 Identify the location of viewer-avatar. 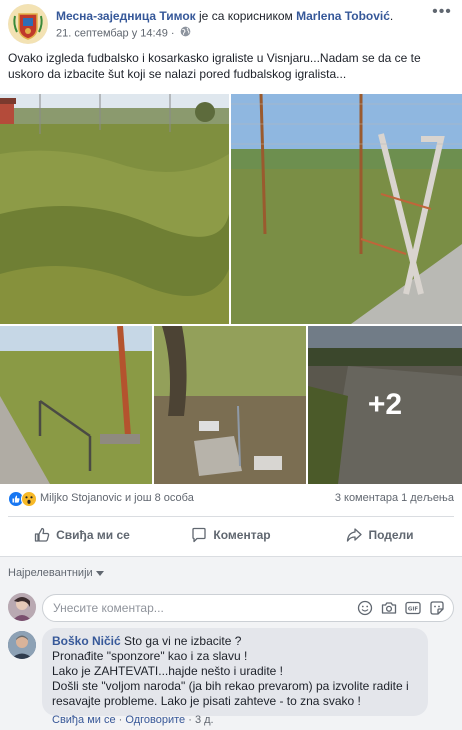
(22, 607).